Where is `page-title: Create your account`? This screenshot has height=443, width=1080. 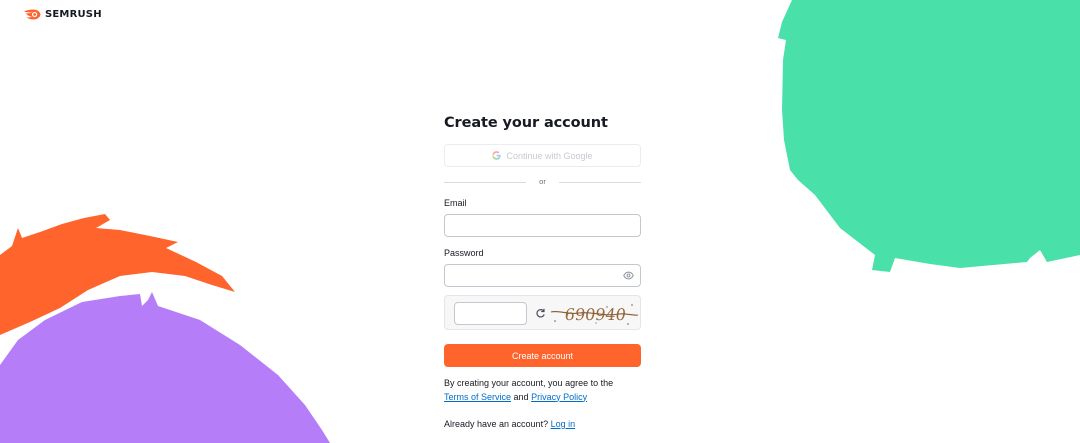
page-title: Create your account is located at coordinates (526, 123).